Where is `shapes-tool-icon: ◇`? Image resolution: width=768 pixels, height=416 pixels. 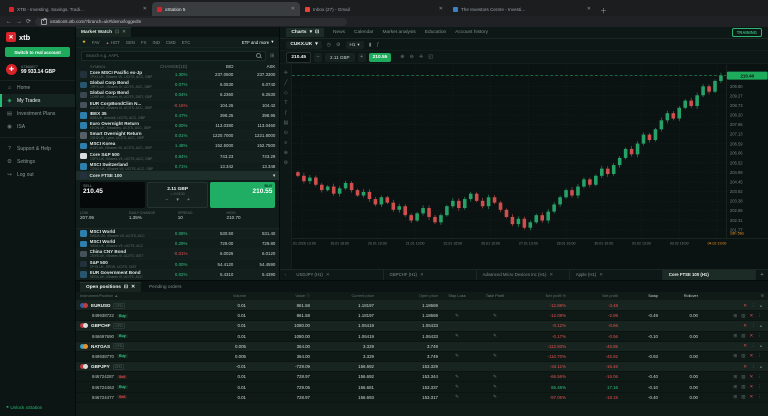 shapes-tool-icon: ◇ is located at coordinates (286, 93).